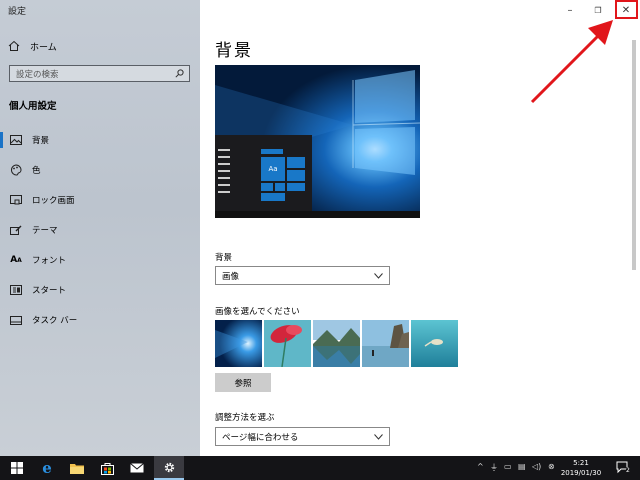 This screenshot has width=640, height=480. What do you see at coordinates (16, 140) in the screenshot?
I see `picture-icon` at bounding box center [16, 140].